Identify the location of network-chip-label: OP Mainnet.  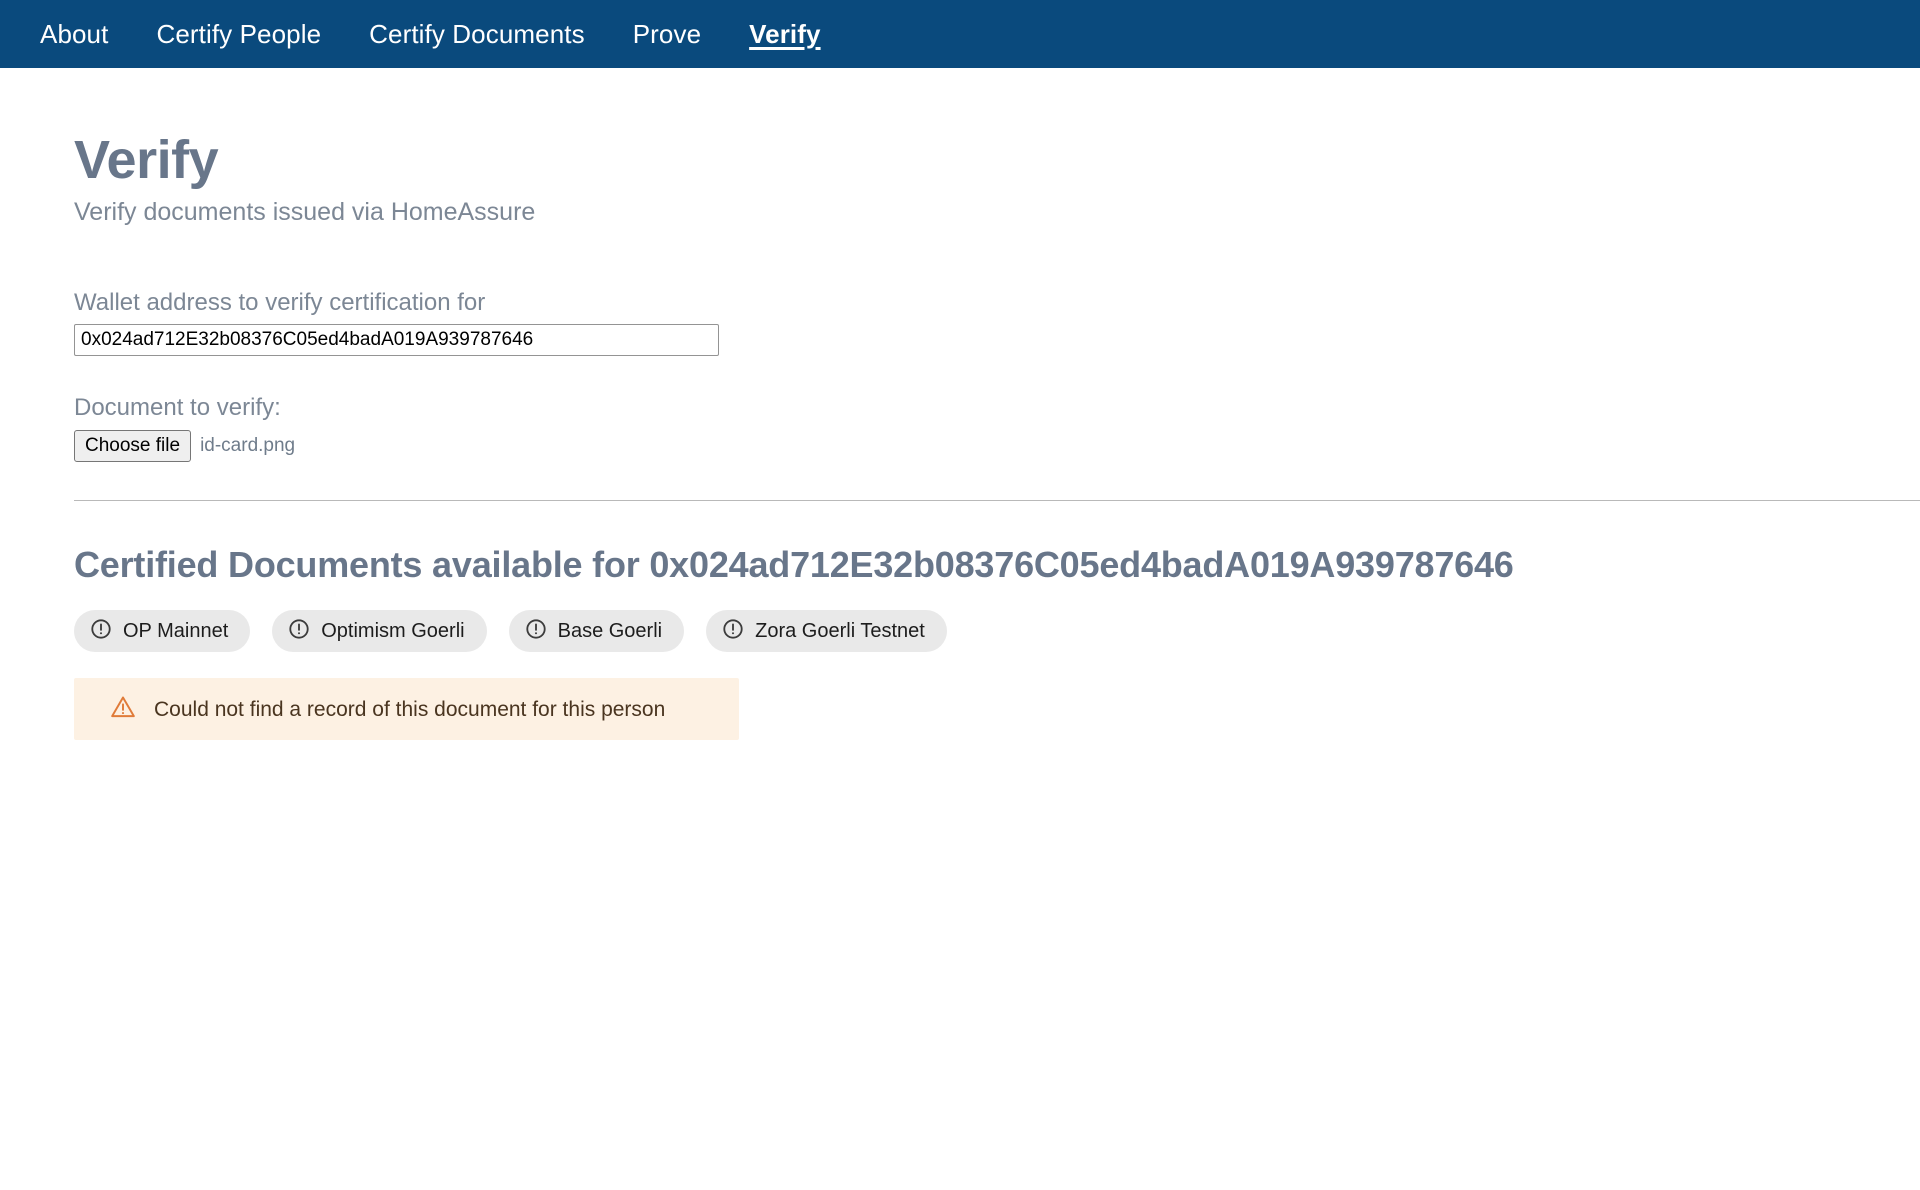
(176, 630).